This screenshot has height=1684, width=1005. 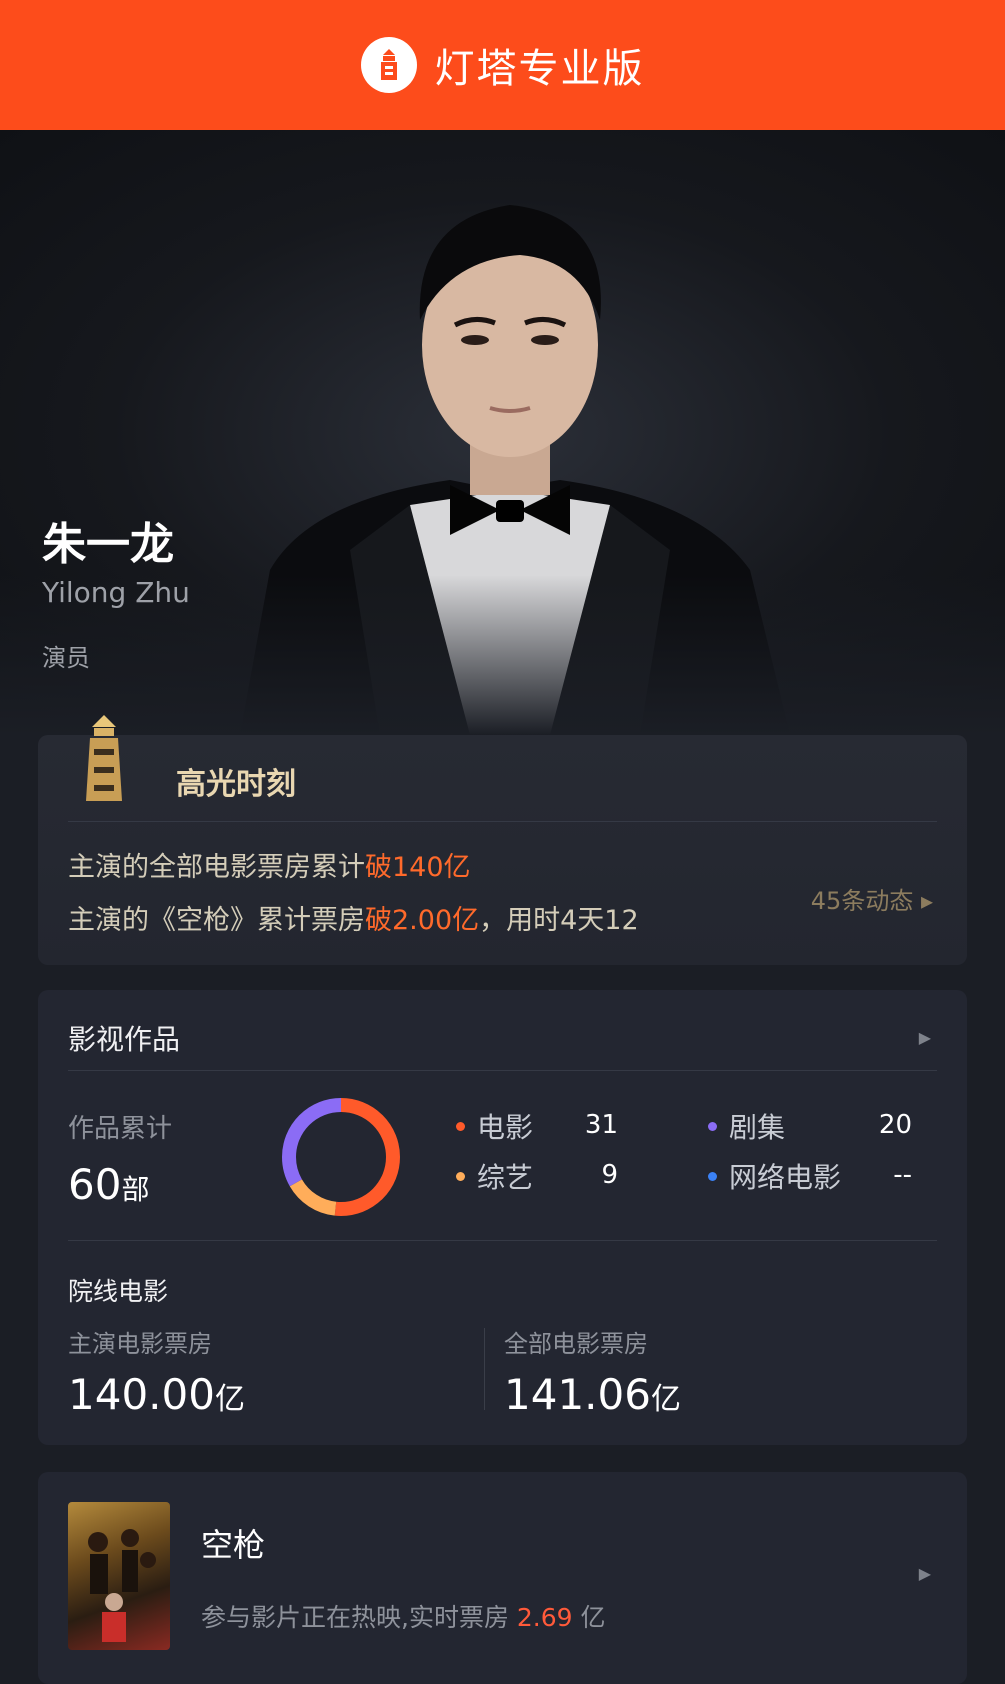 What do you see at coordinates (140, 1344) in the screenshot?
I see `lead-box-label: 主演电影票房` at bounding box center [140, 1344].